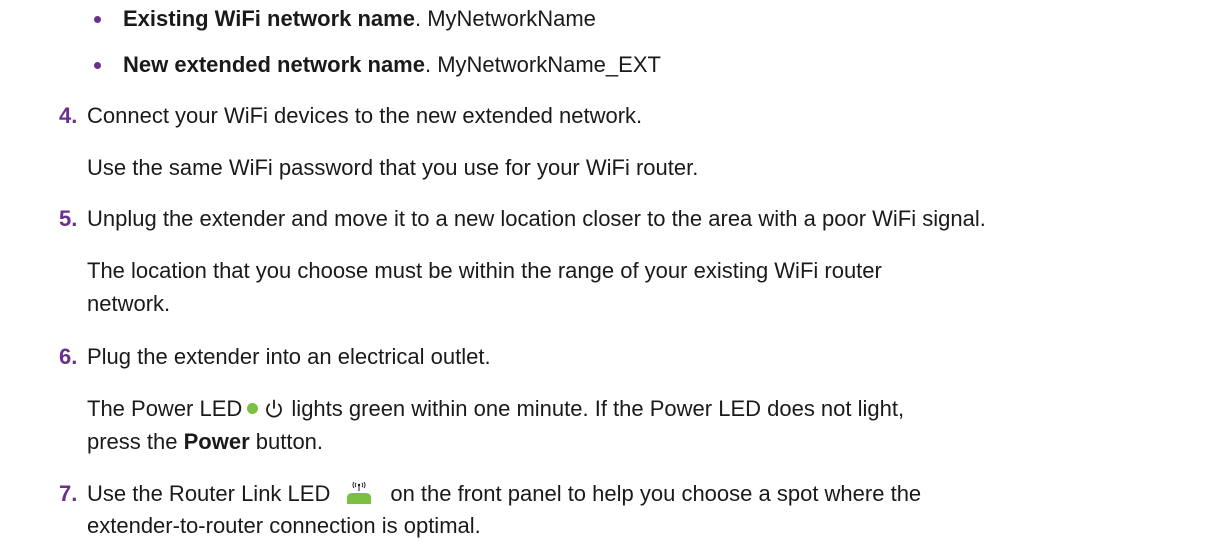  Describe the element at coordinates (209, 493) in the screenshot. I see `router-link-pre: Use the Router Link LED` at that location.